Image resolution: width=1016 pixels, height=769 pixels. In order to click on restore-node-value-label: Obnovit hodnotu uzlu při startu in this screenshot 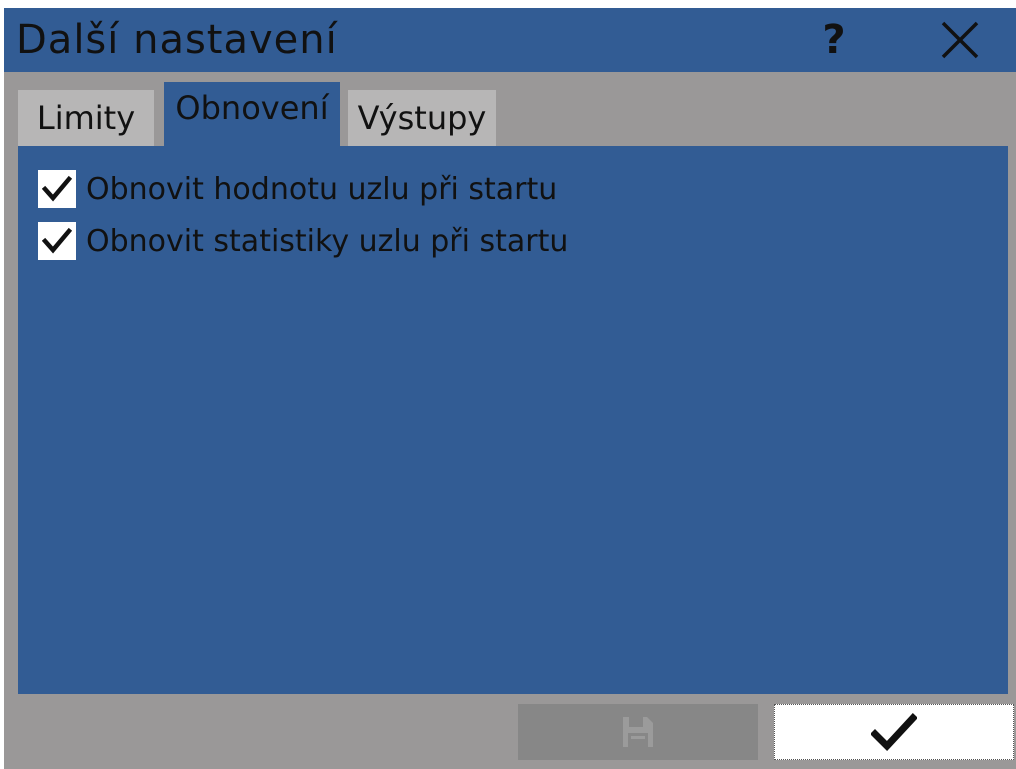, I will do `click(322, 189)`.